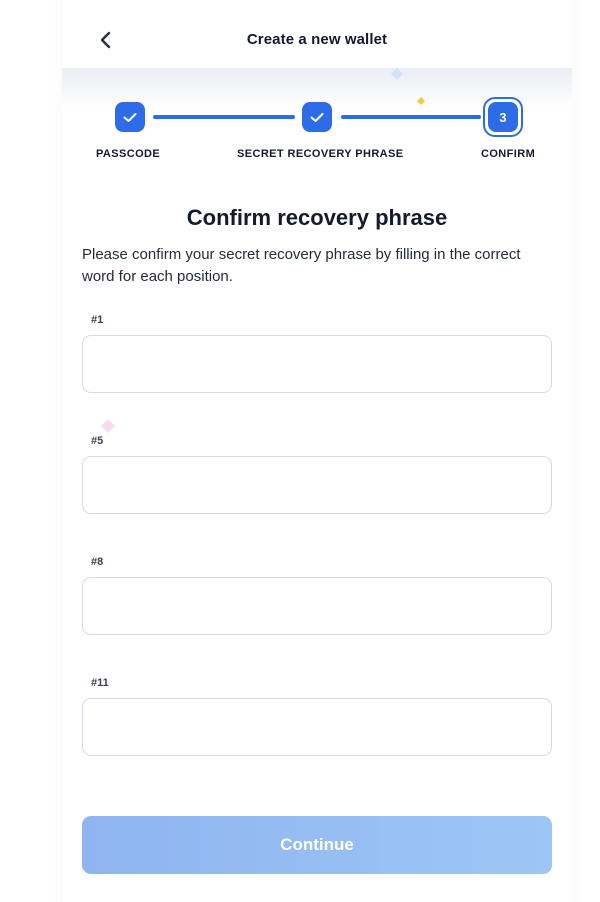 The width and height of the screenshot is (600, 902). Describe the element at coordinates (97, 320) in the screenshot. I see `word-position-label: #1` at that location.